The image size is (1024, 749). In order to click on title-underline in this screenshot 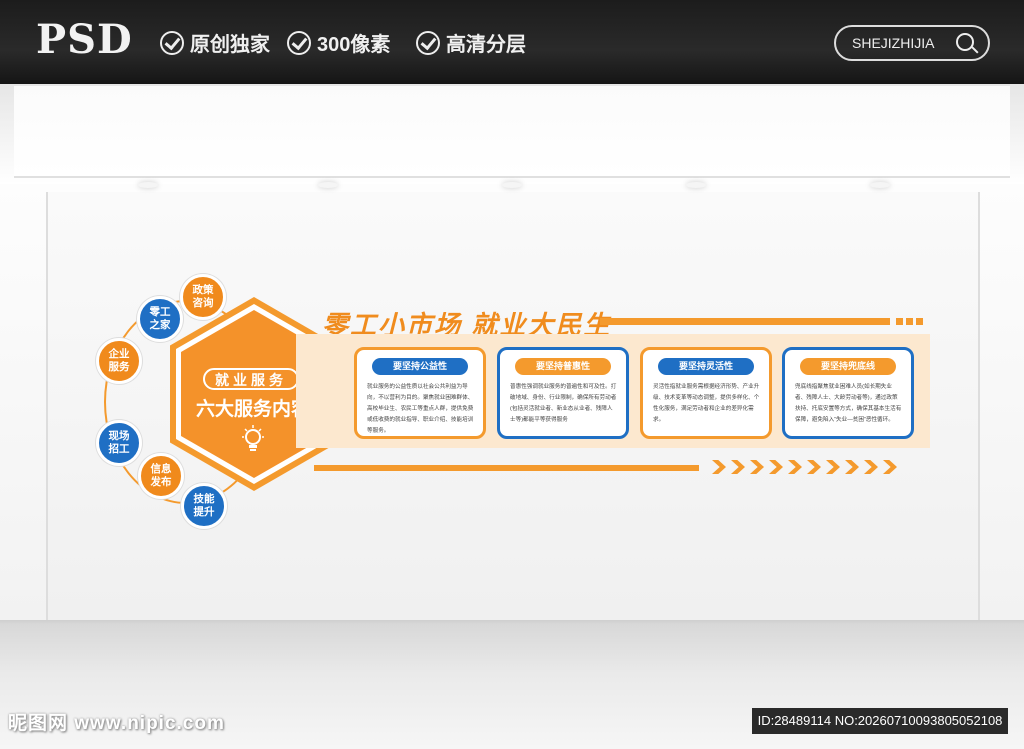, I will do `click(745, 321)`.